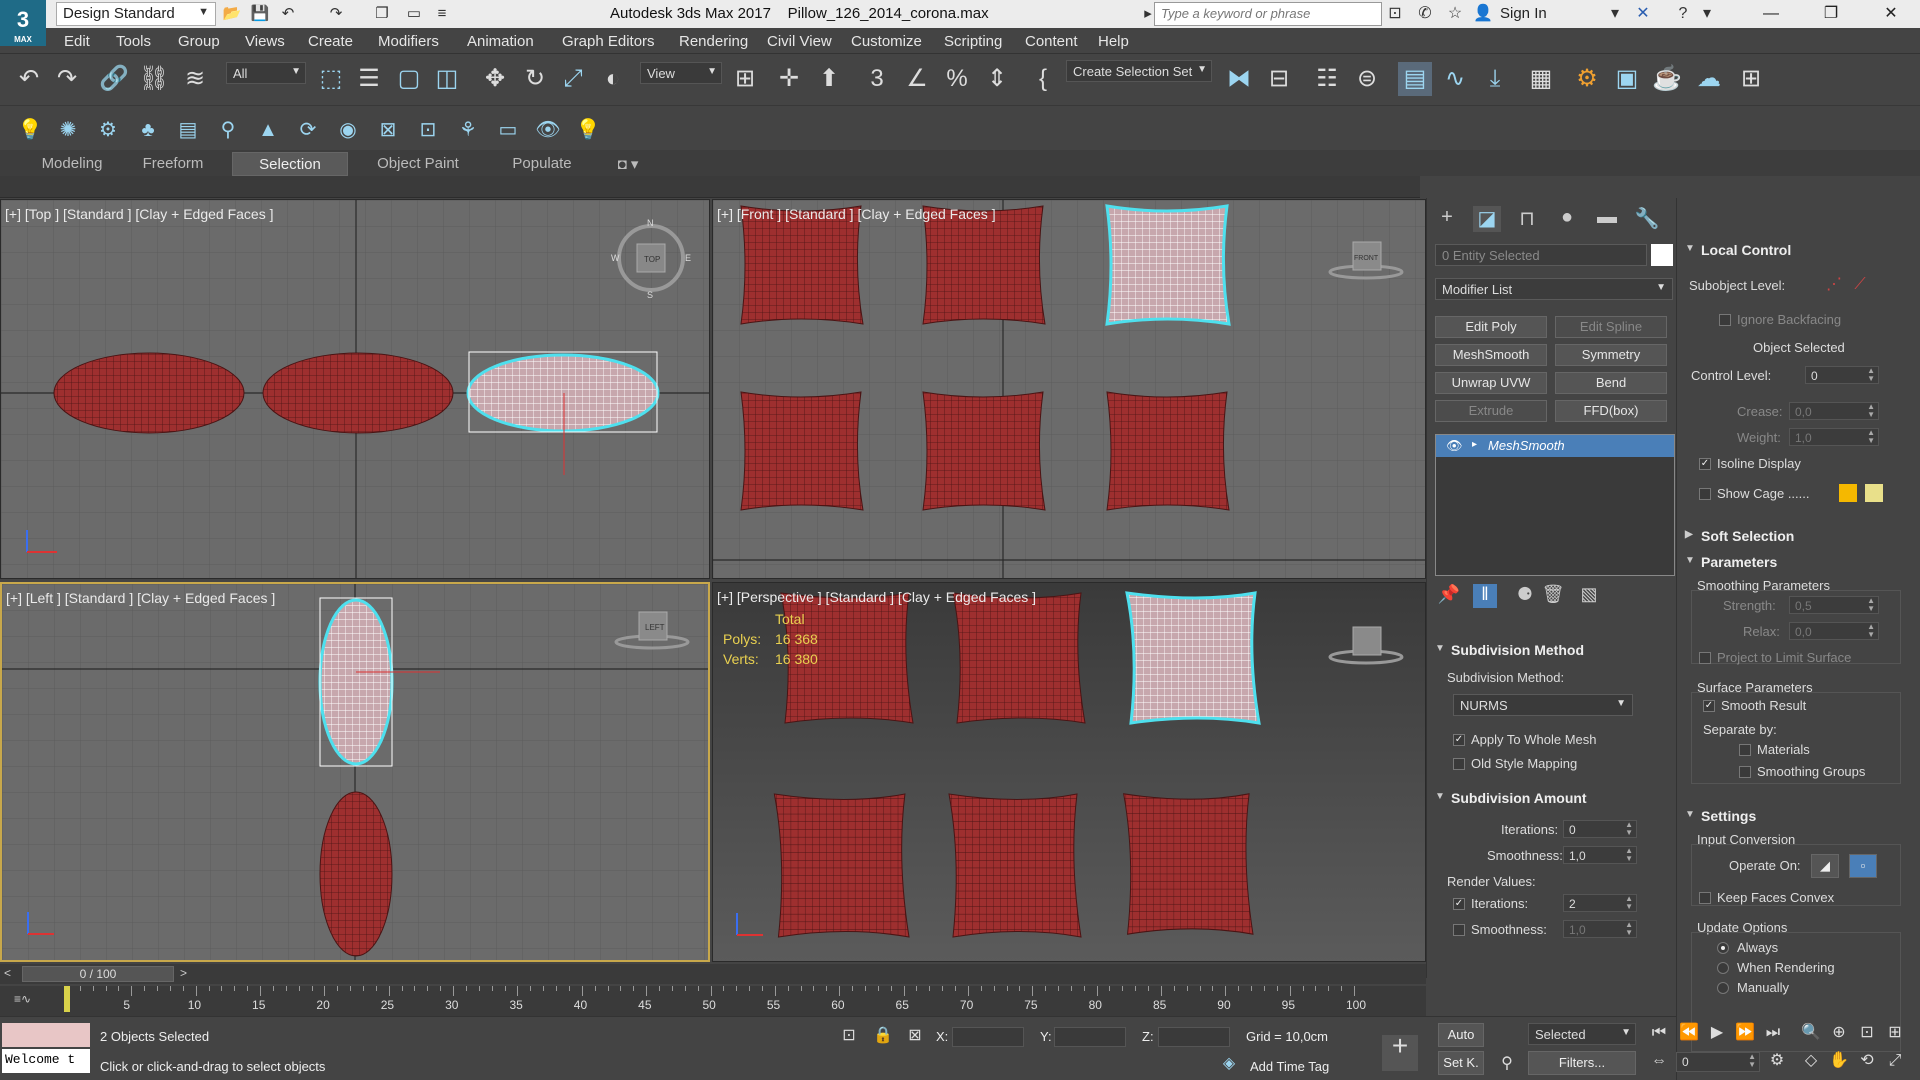 The height and width of the screenshot is (1080, 1920). Describe the element at coordinates (1491, 411) in the screenshot. I see `extrude-button: Extrude` at that location.